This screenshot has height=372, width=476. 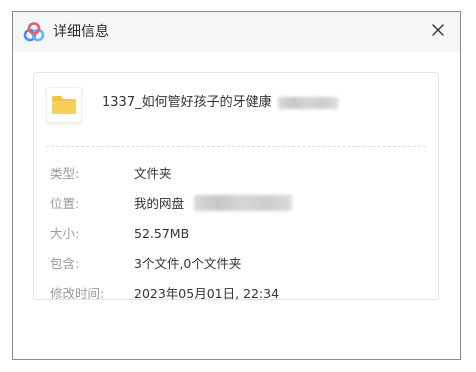 I want to click on location-label: 位置:, so click(x=65, y=203).